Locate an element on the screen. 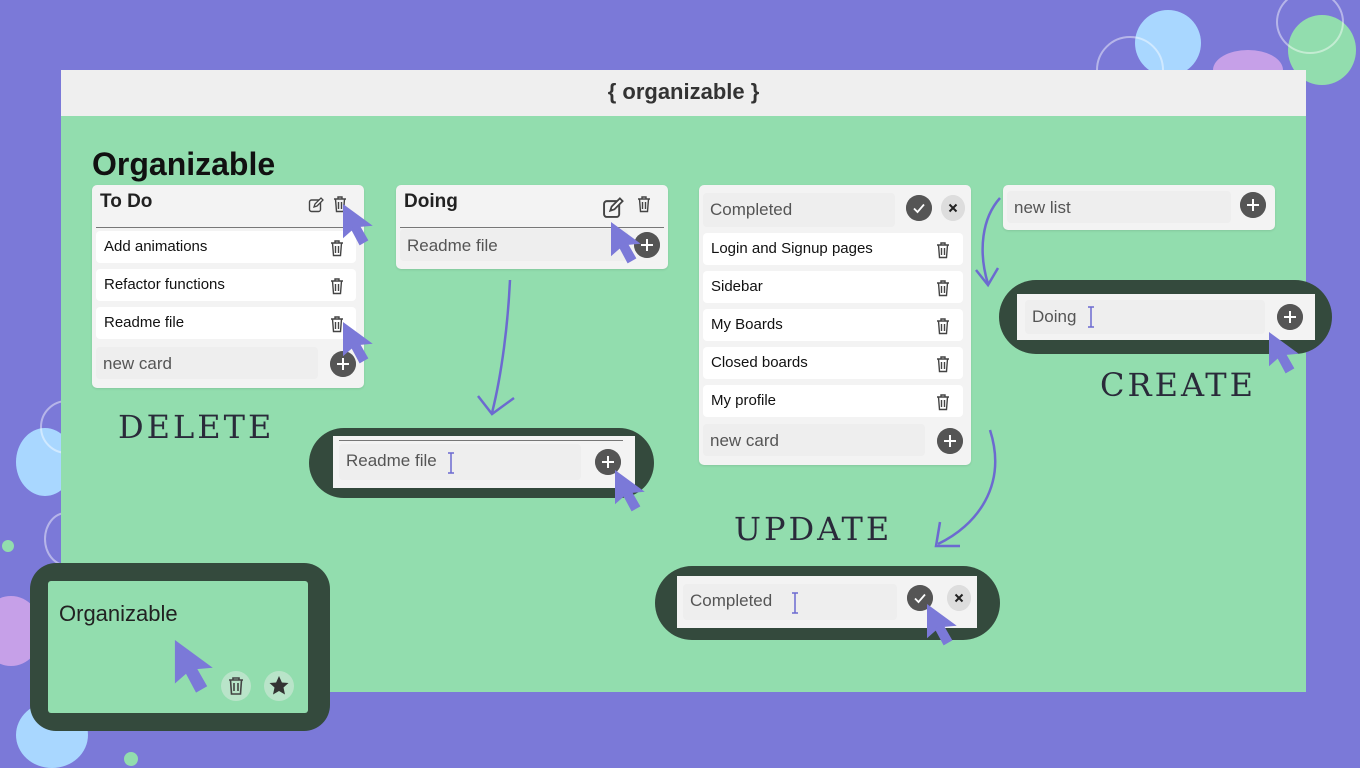 The image size is (1360, 768). list-title: To Do is located at coordinates (126, 201).